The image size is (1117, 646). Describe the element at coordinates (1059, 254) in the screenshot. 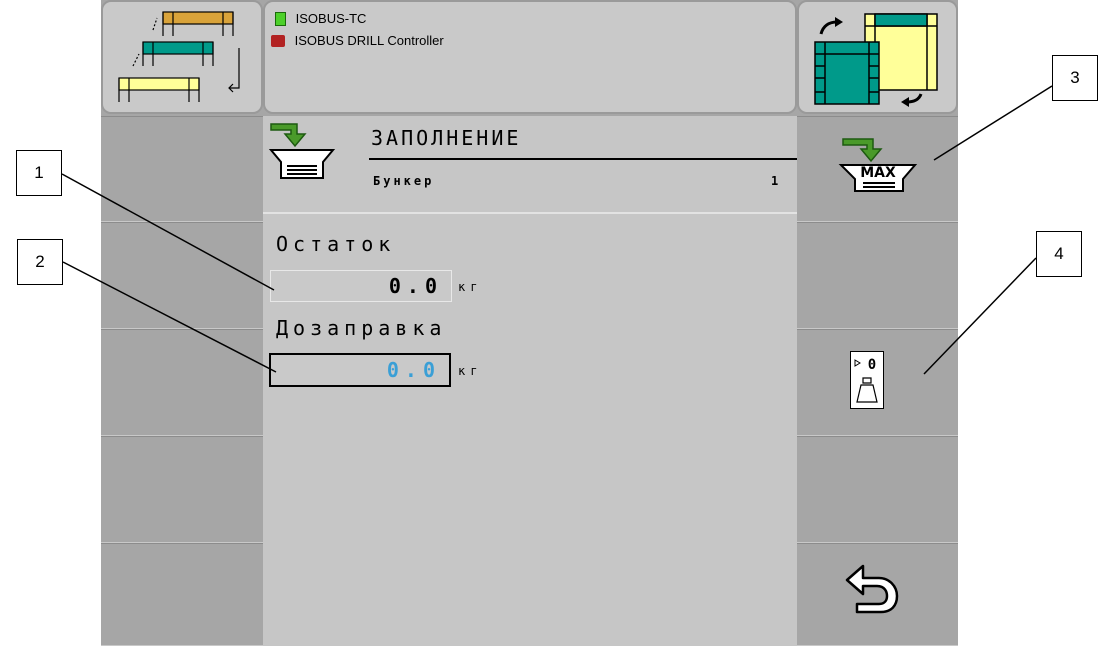

I see `callout-4: 4` at that location.